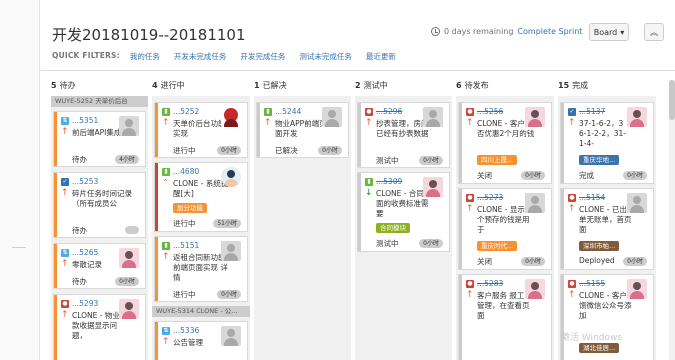 The width and height of the screenshot is (675, 360). I want to click on issue-key: ...5137, so click(592, 111).